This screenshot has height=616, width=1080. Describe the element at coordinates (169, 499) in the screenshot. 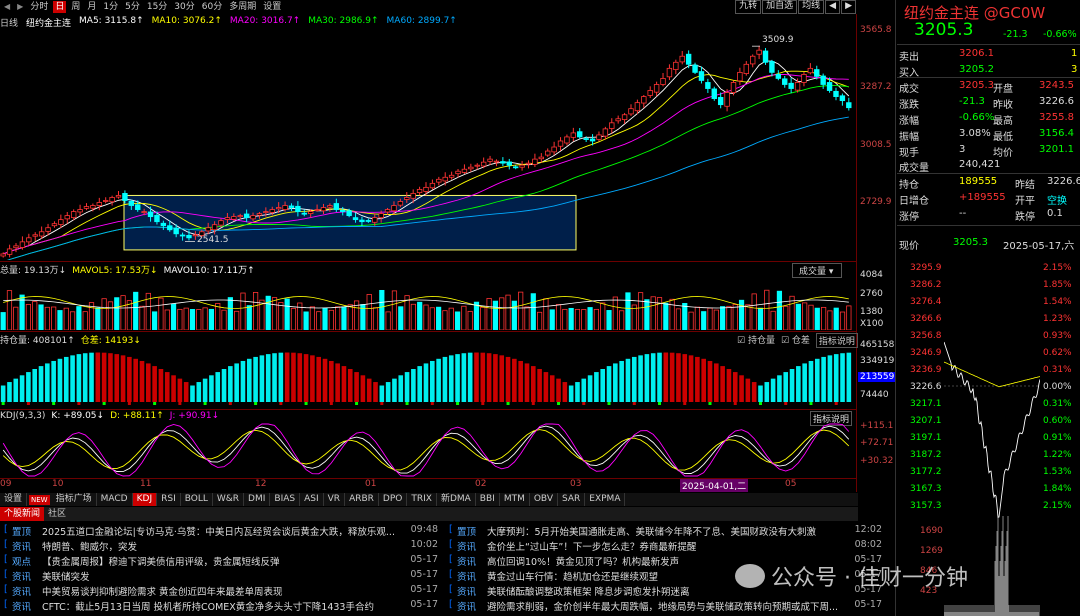

I see `indicator-tab: RSI` at that location.